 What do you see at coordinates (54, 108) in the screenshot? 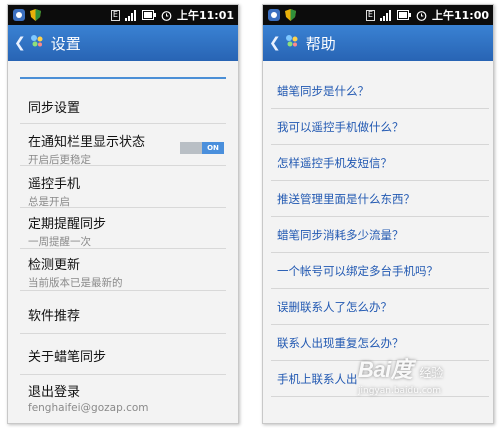
I see `settings-item-title: 同步设置` at bounding box center [54, 108].